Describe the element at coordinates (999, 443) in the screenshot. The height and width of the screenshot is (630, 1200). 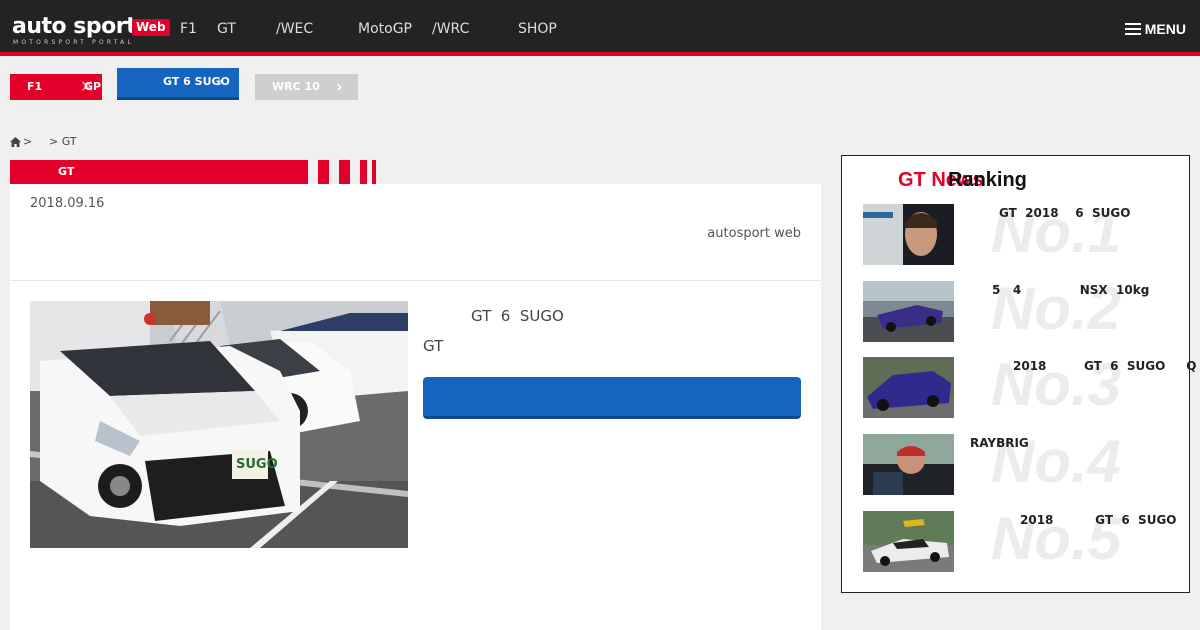
I see `ranking-headline: RAYBRIG` at that location.